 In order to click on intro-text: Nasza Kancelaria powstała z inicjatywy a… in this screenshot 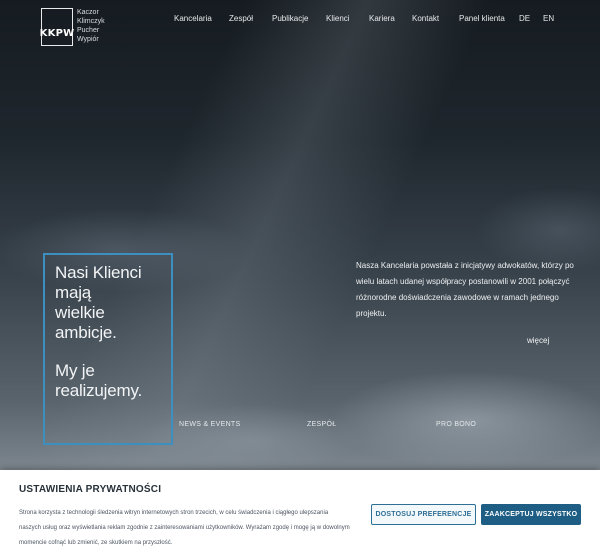, I will do `click(465, 289)`.